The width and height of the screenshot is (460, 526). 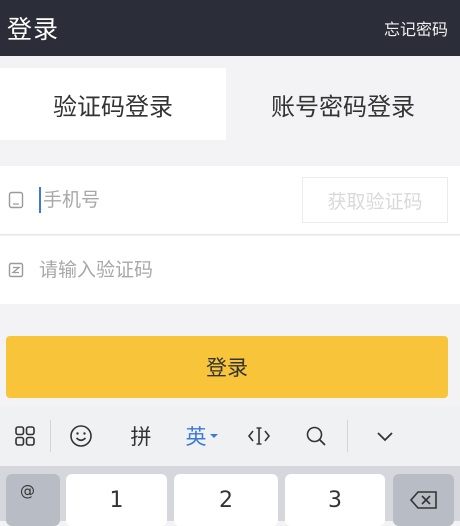 I want to click on keyboard-toolbar: 拼 英, so click(x=230, y=436).